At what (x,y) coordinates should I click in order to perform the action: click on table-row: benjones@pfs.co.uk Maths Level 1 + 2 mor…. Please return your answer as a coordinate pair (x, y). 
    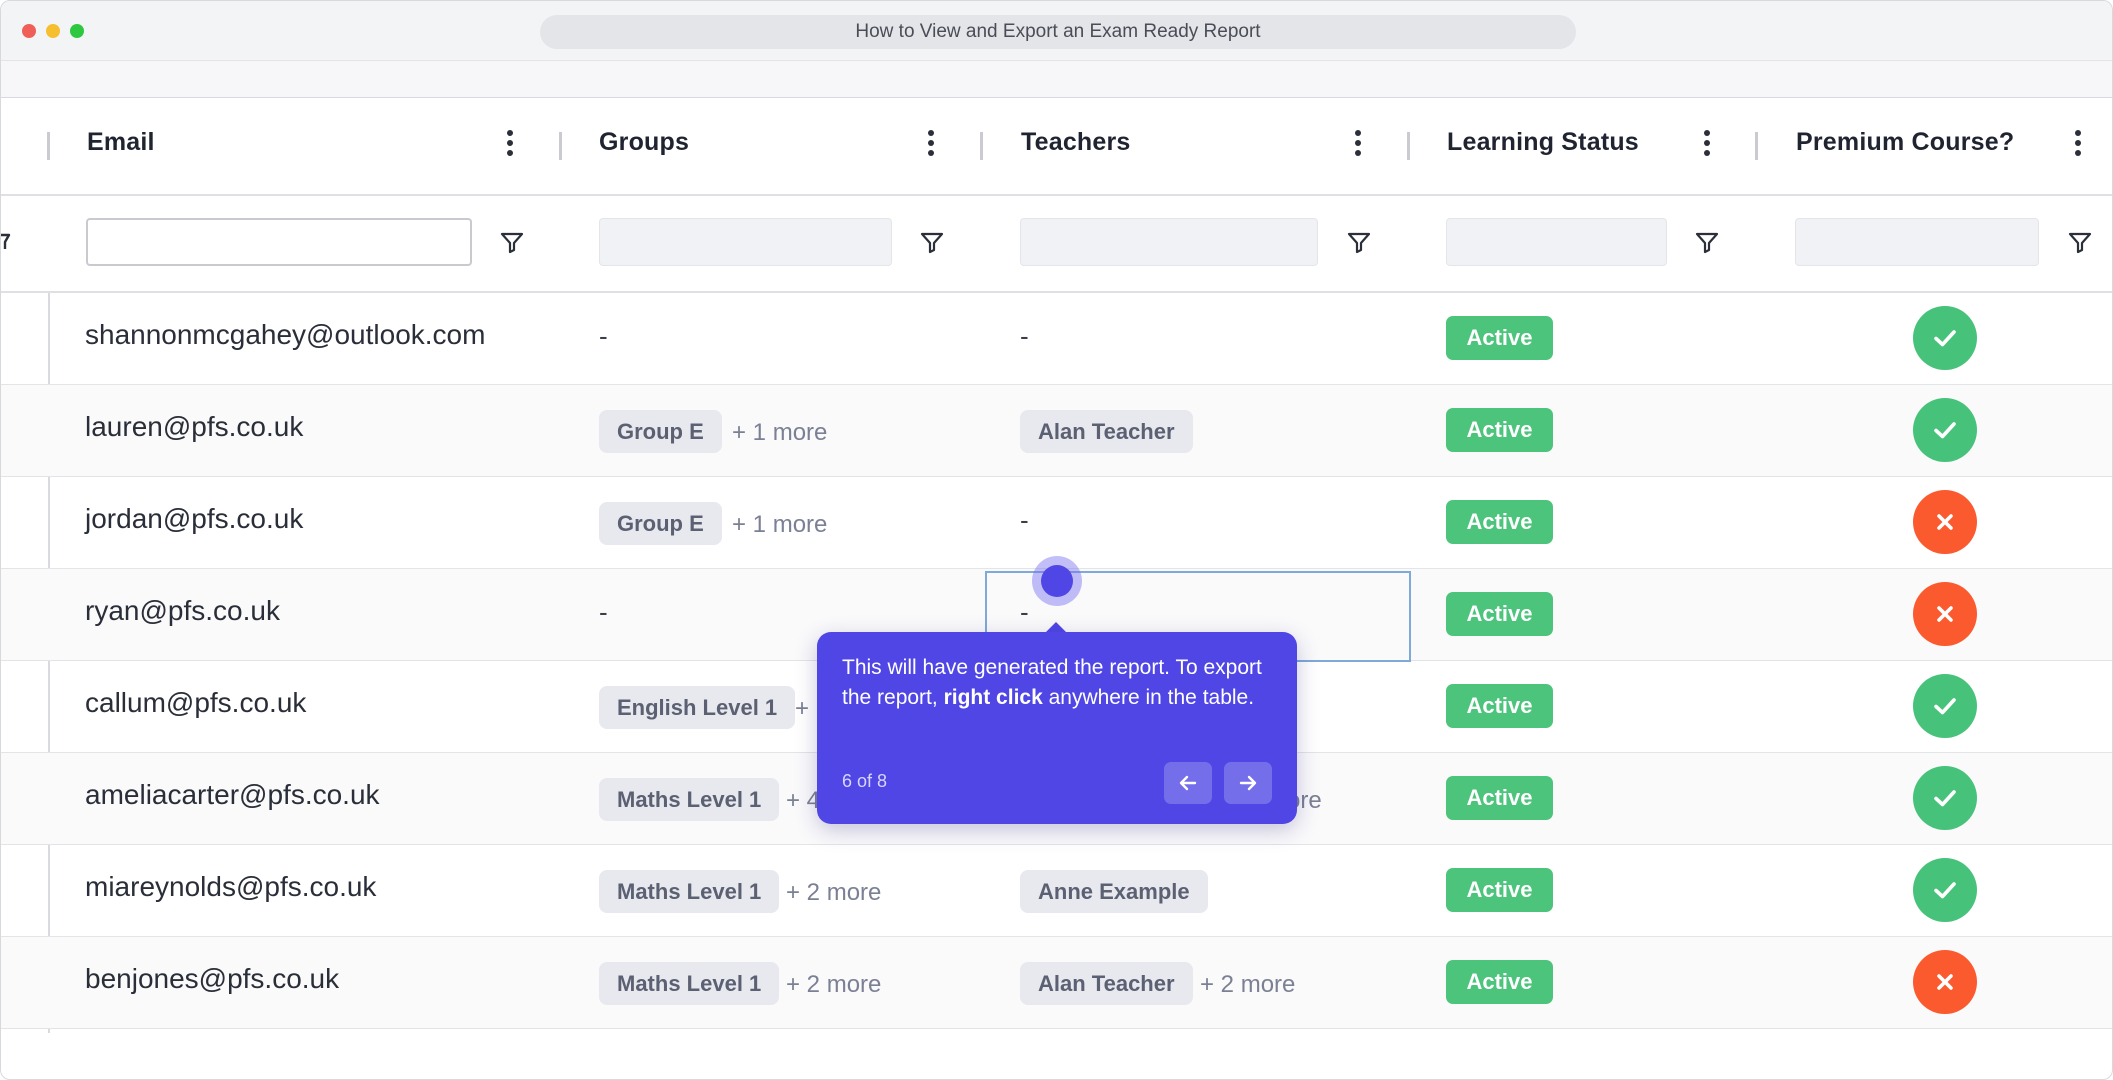
    Looking at the image, I should click on (1056, 983).